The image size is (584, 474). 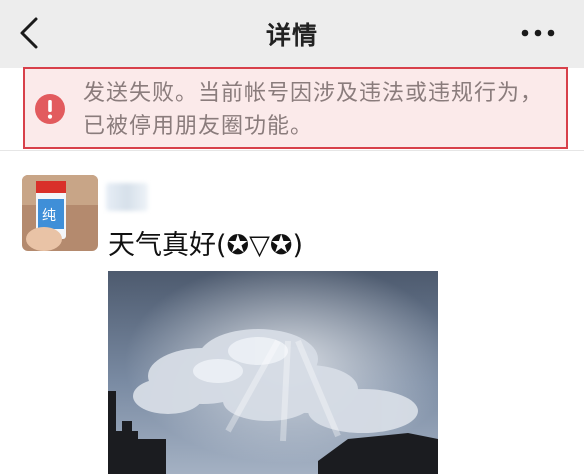 I want to click on alert-message: 发送失败。当前帐号因涉及违法或违规行为，已被停用朋友圈功能。, so click(x=313, y=110).